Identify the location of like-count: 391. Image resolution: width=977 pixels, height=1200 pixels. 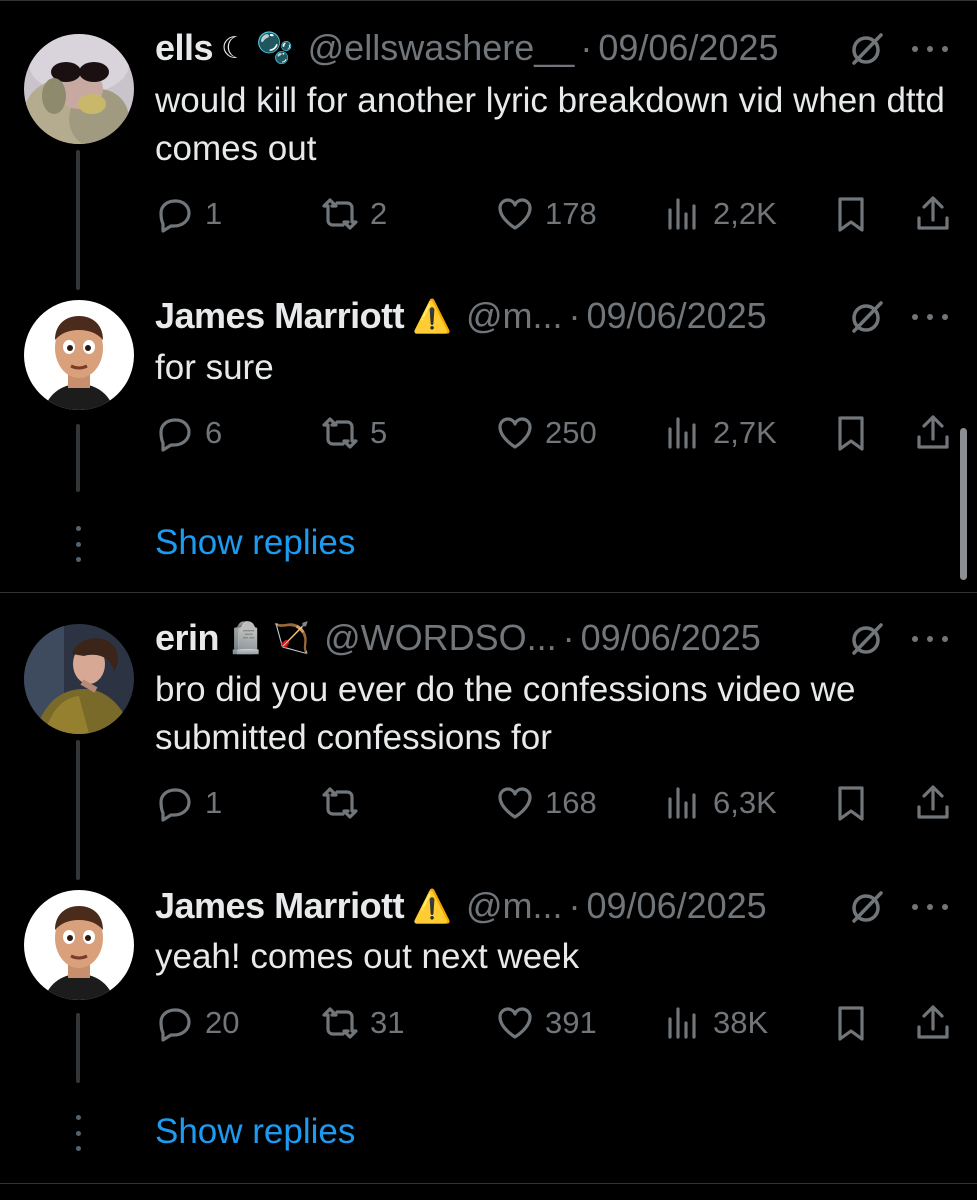
(571, 1022).